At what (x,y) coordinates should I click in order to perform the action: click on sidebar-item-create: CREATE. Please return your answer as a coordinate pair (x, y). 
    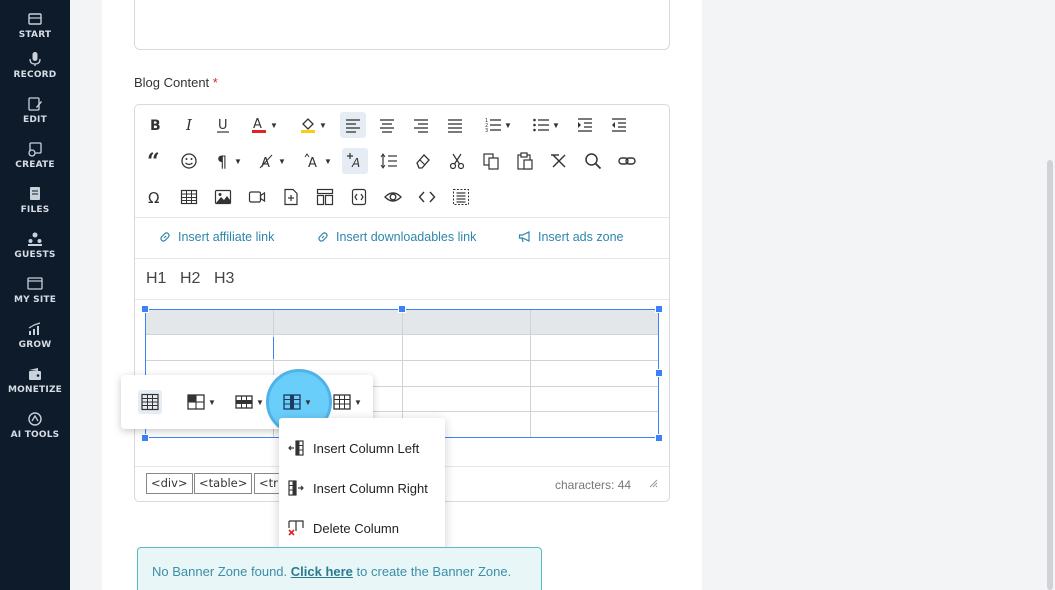
    Looking at the image, I should click on (35, 150).